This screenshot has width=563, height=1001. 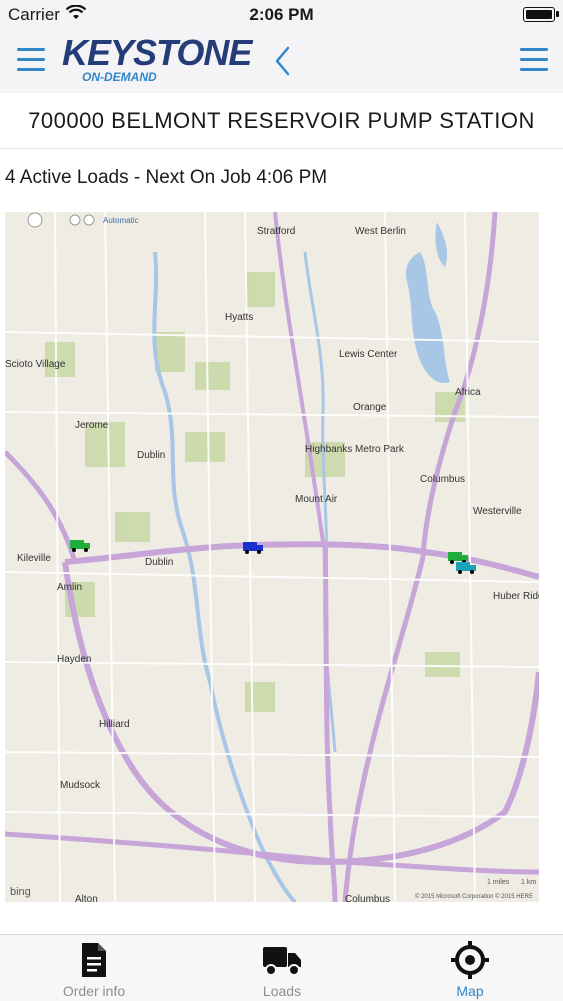 What do you see at coordinates (80, 785) in the screenshot?
I see `map-label: Mudsock` at bounding box center [80, 785].